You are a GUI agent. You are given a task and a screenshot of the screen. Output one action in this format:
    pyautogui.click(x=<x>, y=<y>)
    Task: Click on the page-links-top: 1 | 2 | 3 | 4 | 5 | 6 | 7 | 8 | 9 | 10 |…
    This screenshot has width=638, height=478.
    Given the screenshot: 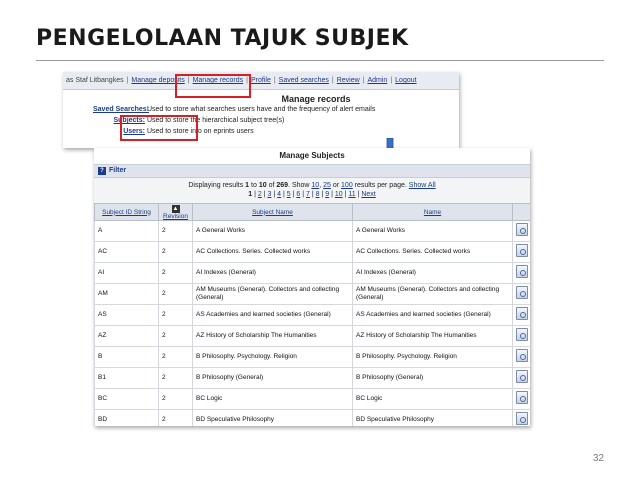 What is the action you would take?
    pyautogui.click(x=312, y=194)
    